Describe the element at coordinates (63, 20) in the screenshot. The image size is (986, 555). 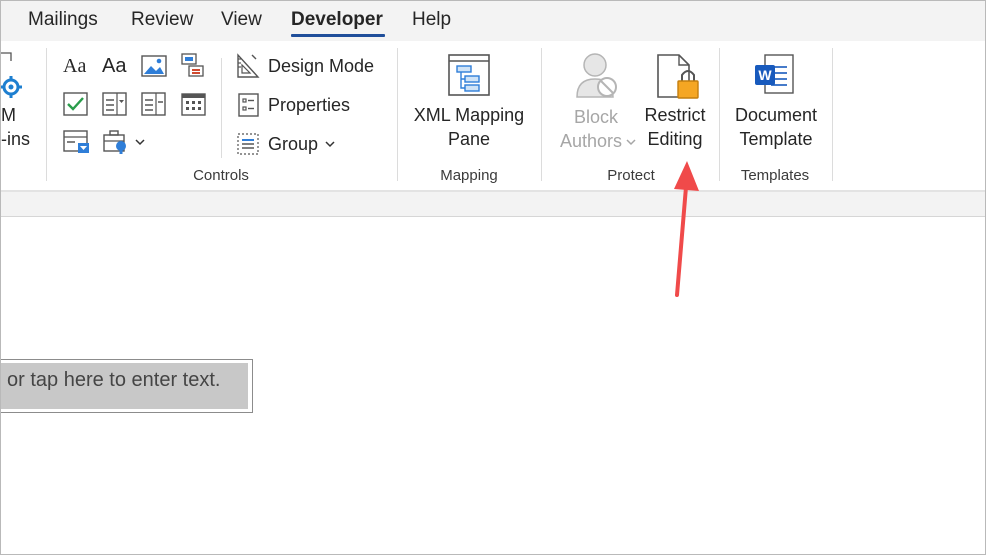
I see `tab-mailings: Mailings` at that location.